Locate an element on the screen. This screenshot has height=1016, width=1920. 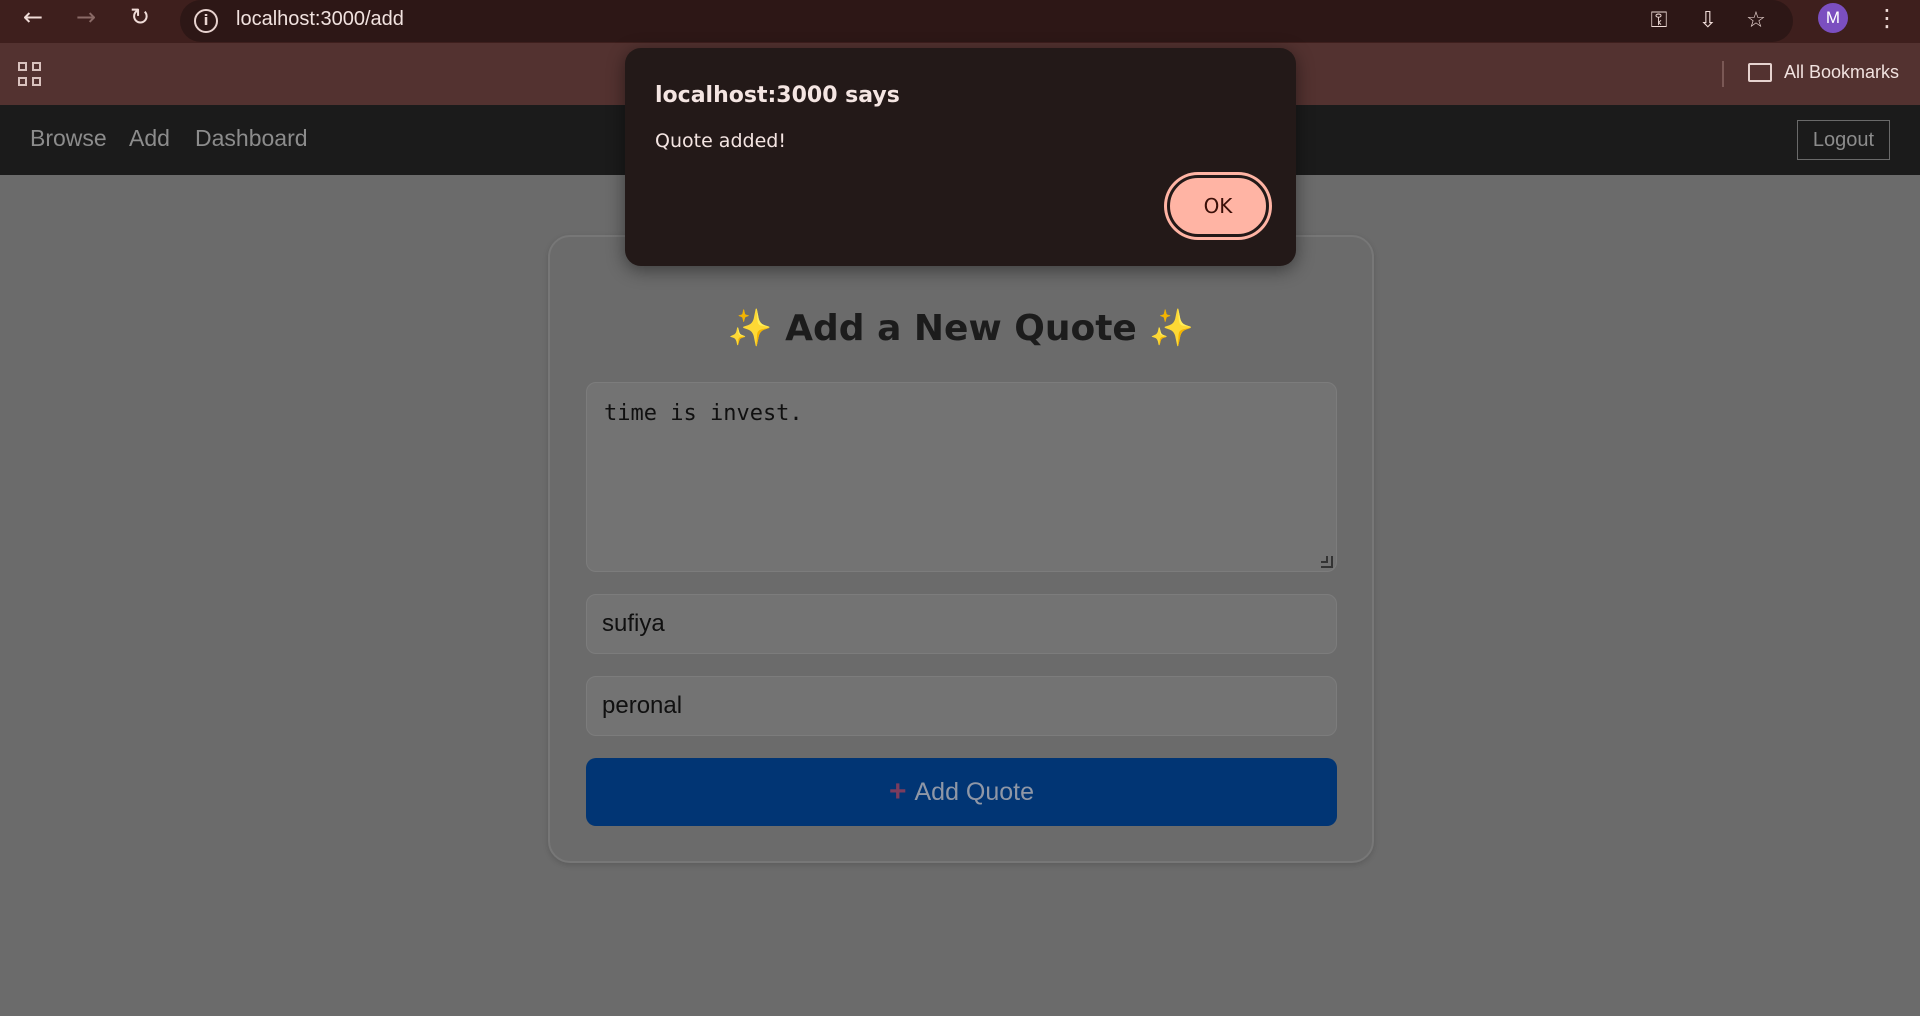
bookmark-star-icon: ☆ is located at coordinates (1756, 20).